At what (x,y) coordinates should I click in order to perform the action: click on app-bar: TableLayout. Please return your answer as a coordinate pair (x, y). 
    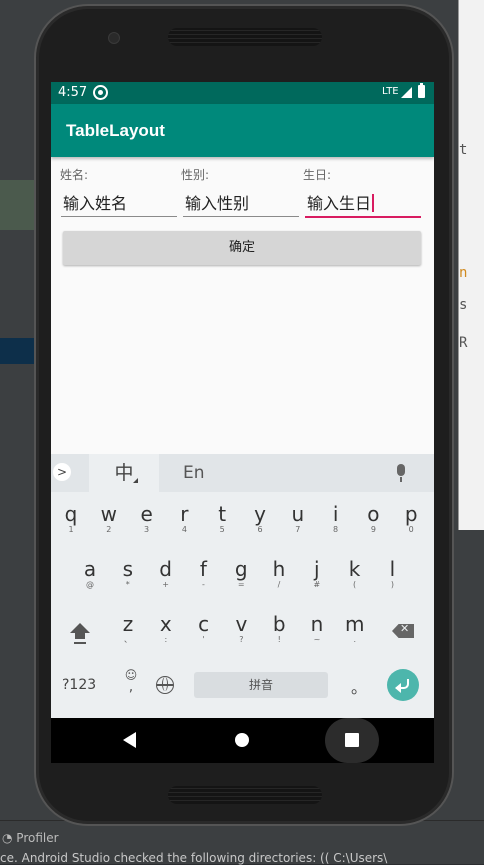
    Looking at the image, I should click on (242, 130).